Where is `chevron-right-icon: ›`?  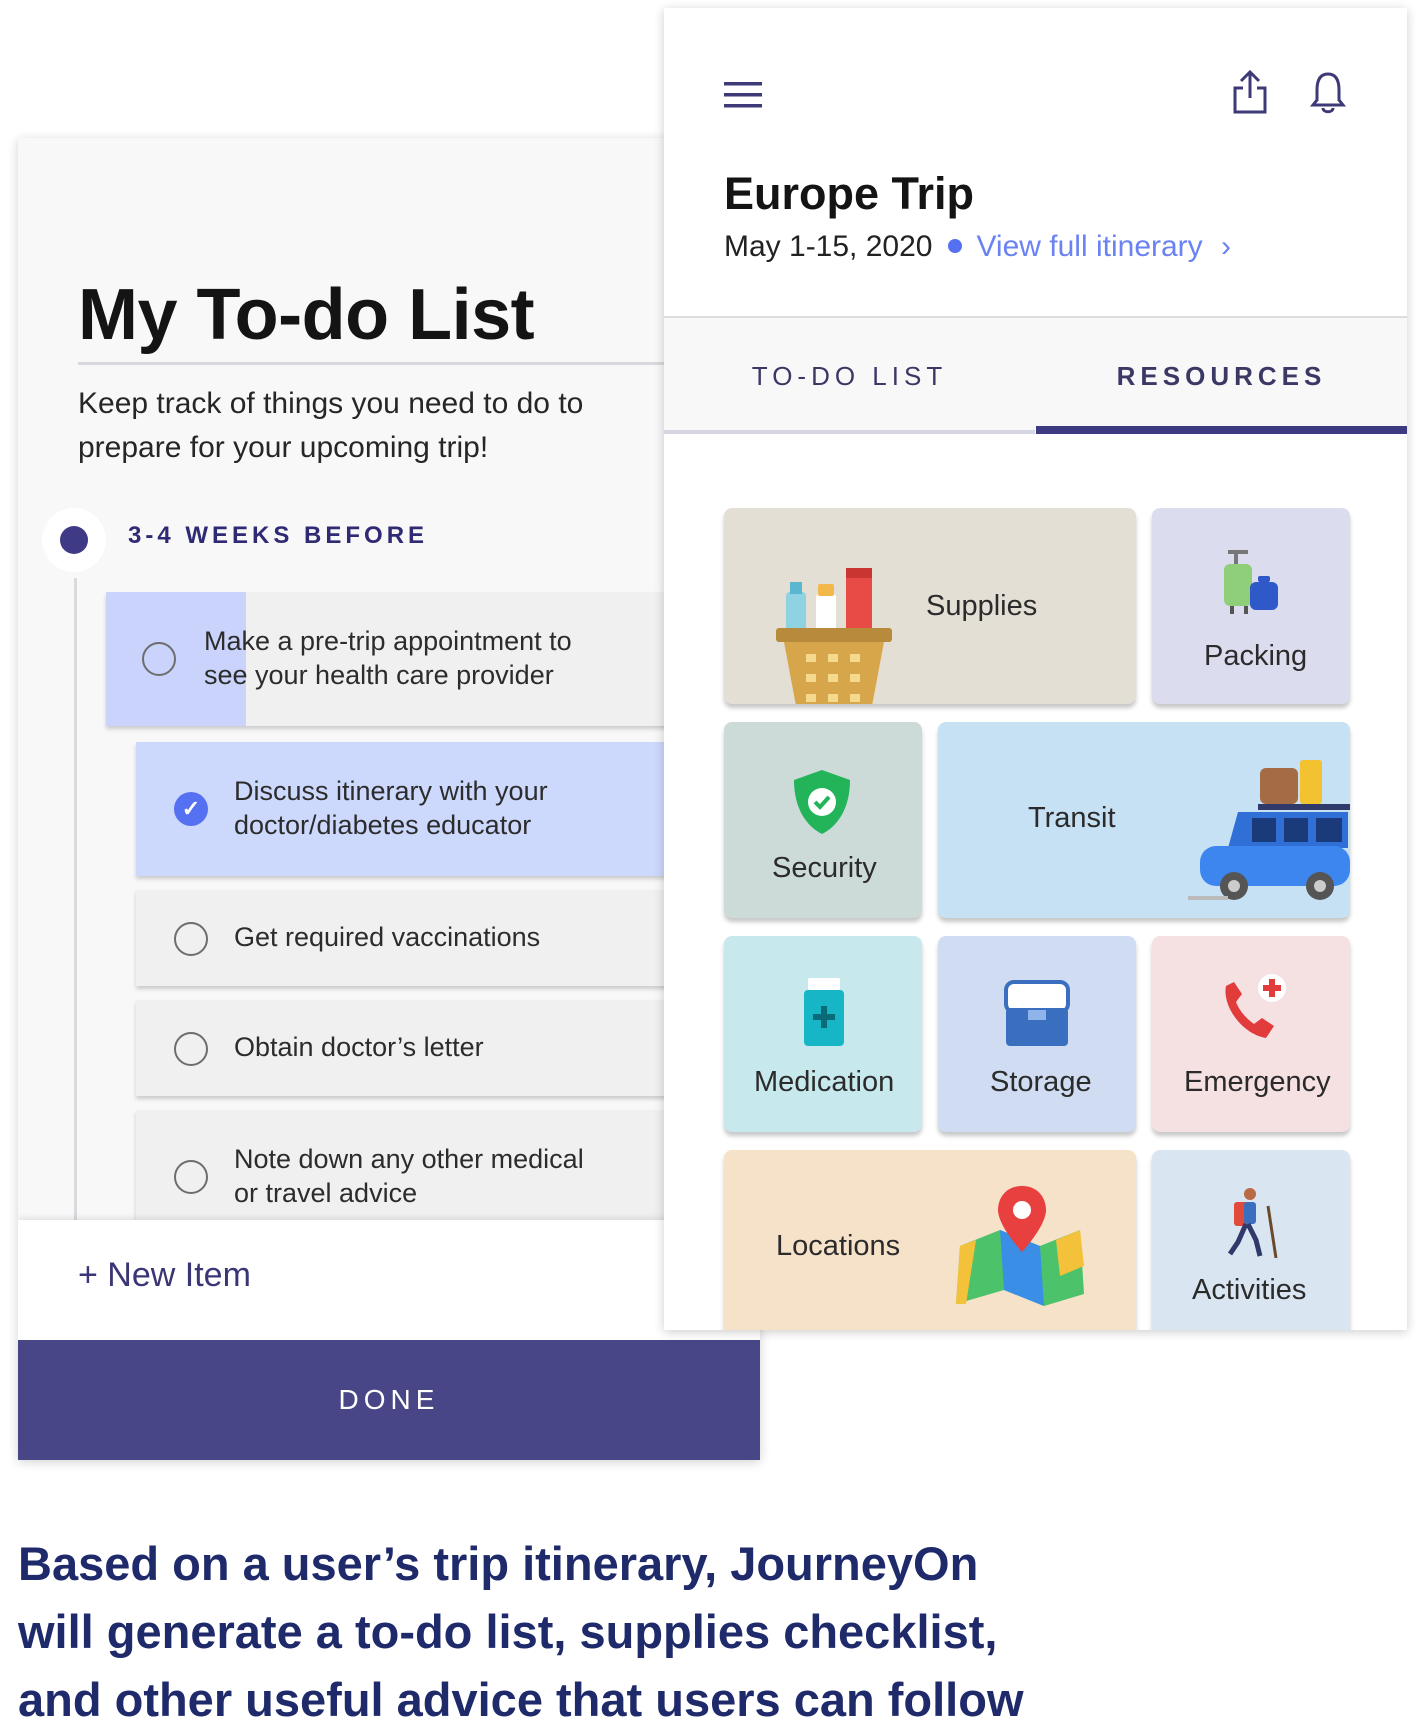
chevron-right-icon: › is located at coordinates (1226, 246).